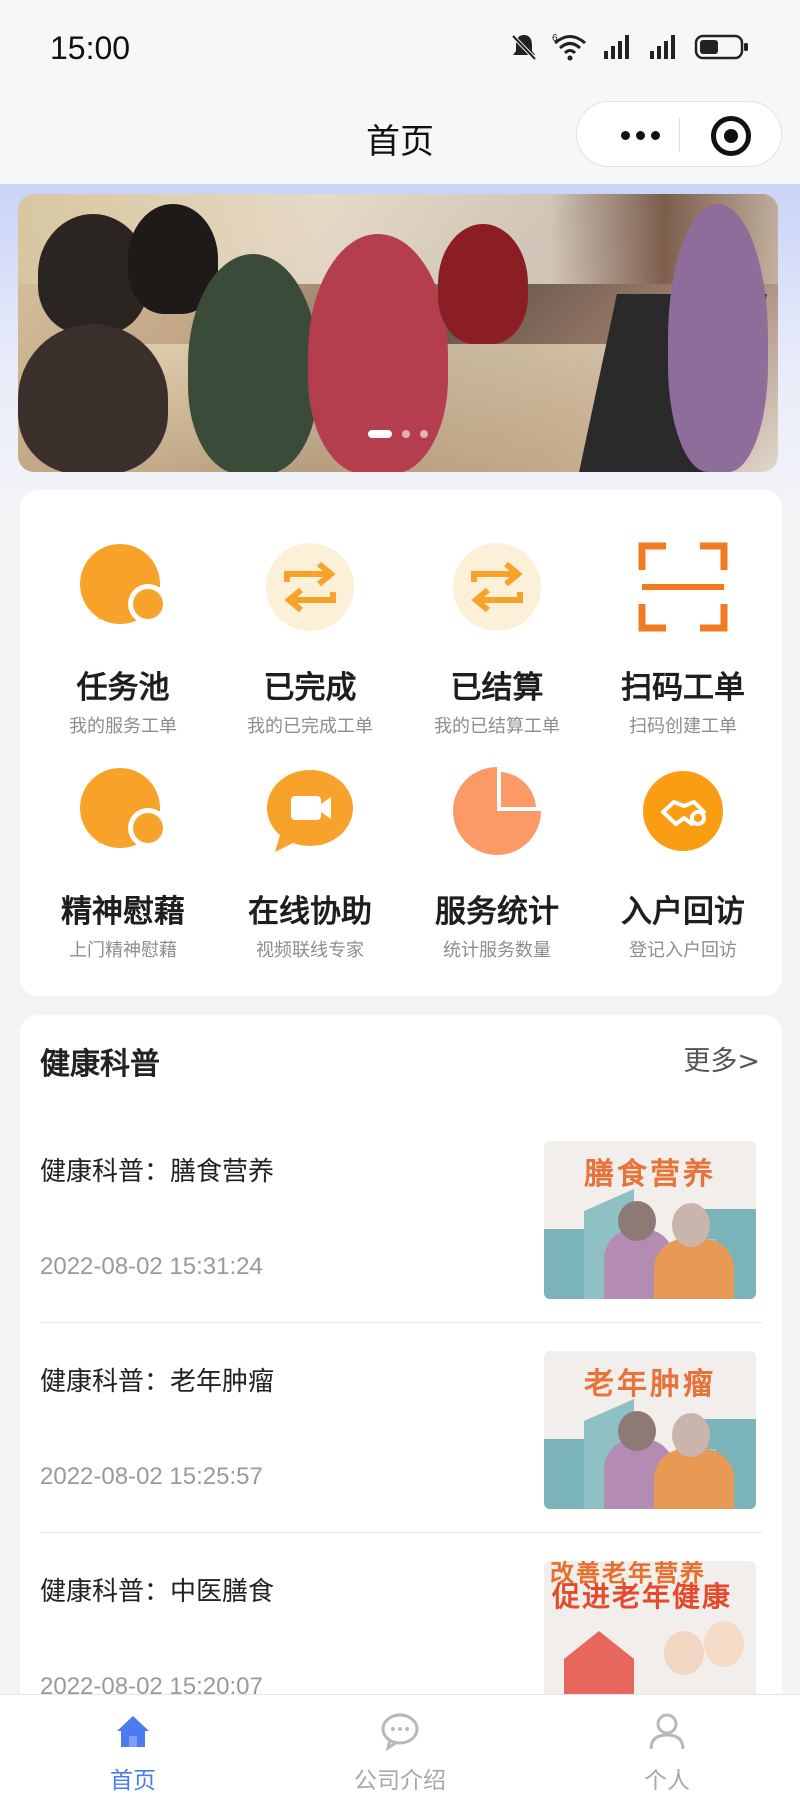  Describe the element at coordinates (310, 652) in the screenshot. I see `grid-item-completed: 已完成 我的已完成工单` at that location.